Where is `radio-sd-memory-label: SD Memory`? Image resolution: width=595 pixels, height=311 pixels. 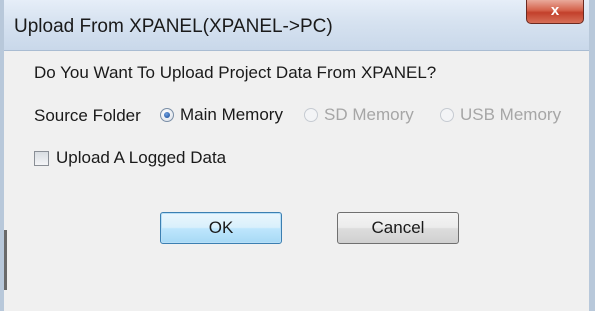 radio-sd-memory-label: SD Memory is located at coordinates (369, 114).